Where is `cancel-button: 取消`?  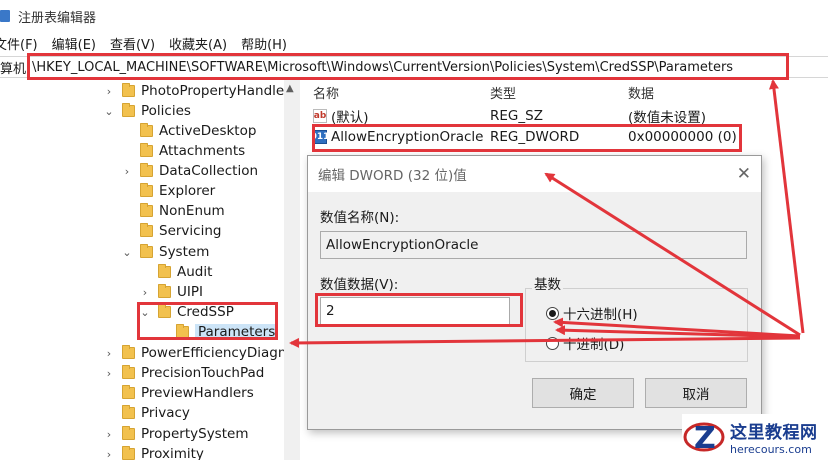
cancel-button: 取消 is located at coordinates (696, 393).